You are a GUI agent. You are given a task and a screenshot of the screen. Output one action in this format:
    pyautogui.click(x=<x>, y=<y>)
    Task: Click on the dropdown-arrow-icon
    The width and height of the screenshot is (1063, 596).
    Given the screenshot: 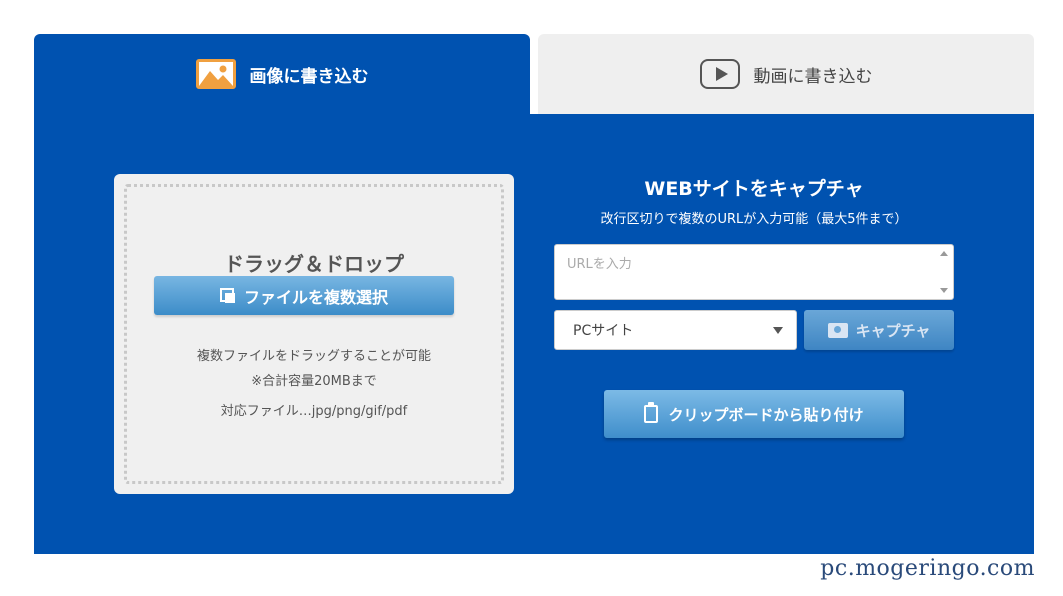 What is the action you would take?
    pyautogui.click(x=778, y=330)
    